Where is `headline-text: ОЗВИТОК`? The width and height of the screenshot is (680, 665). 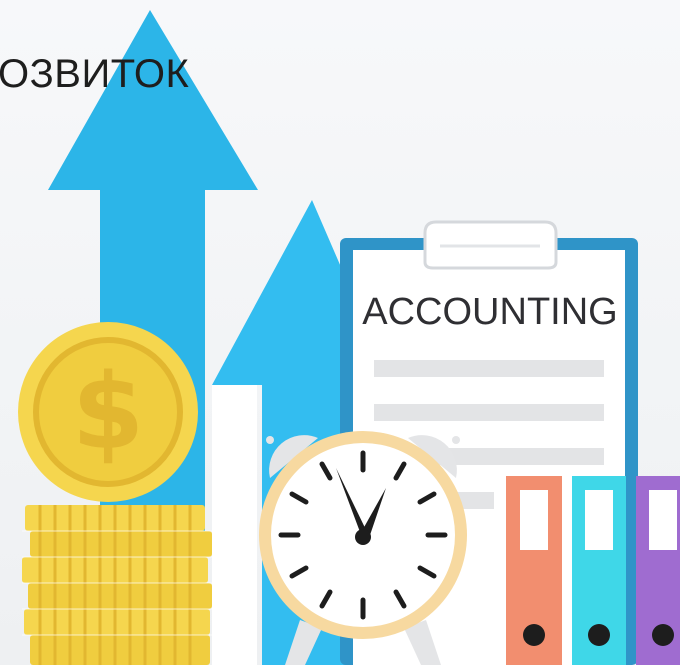 headline-text: ОЗВИТОК is located at coordinates (95, 74).